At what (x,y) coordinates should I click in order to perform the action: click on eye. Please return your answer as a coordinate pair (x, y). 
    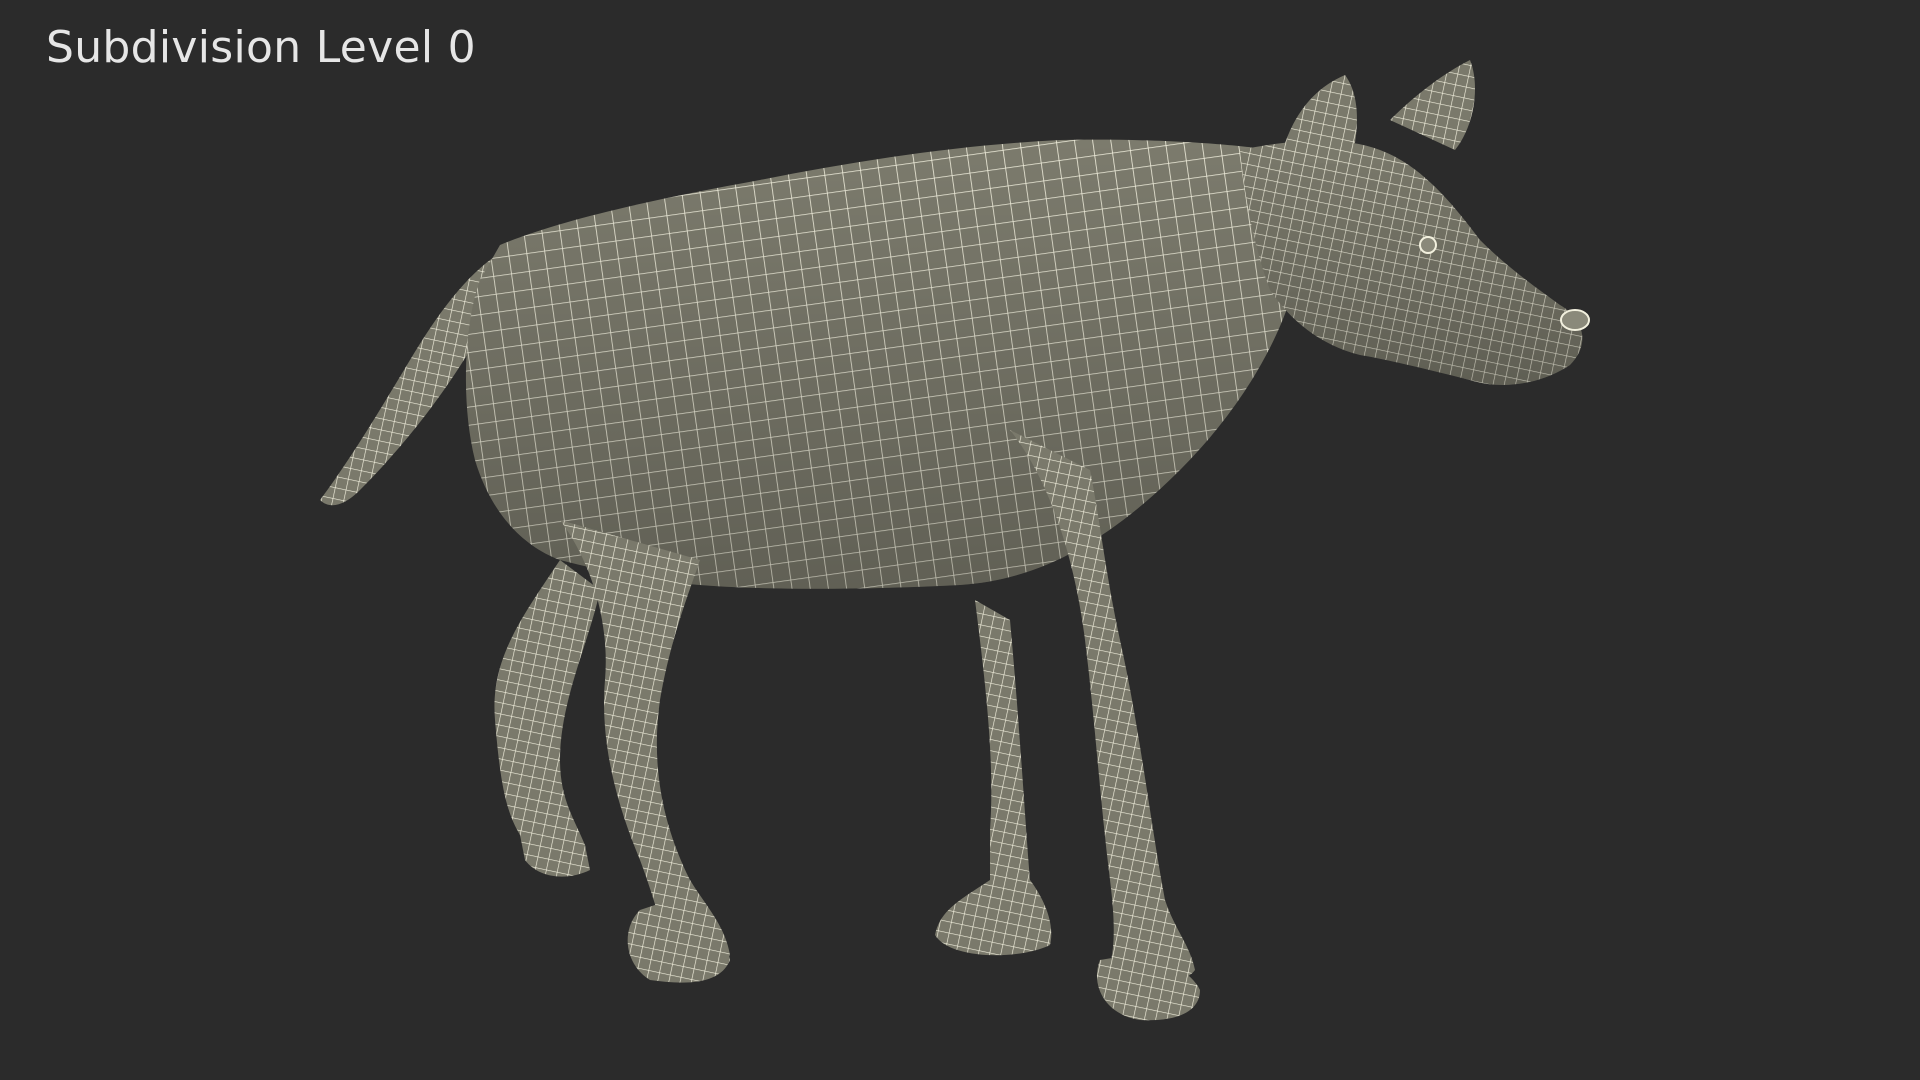
    Looking at the image, I should click on (1428, 245).